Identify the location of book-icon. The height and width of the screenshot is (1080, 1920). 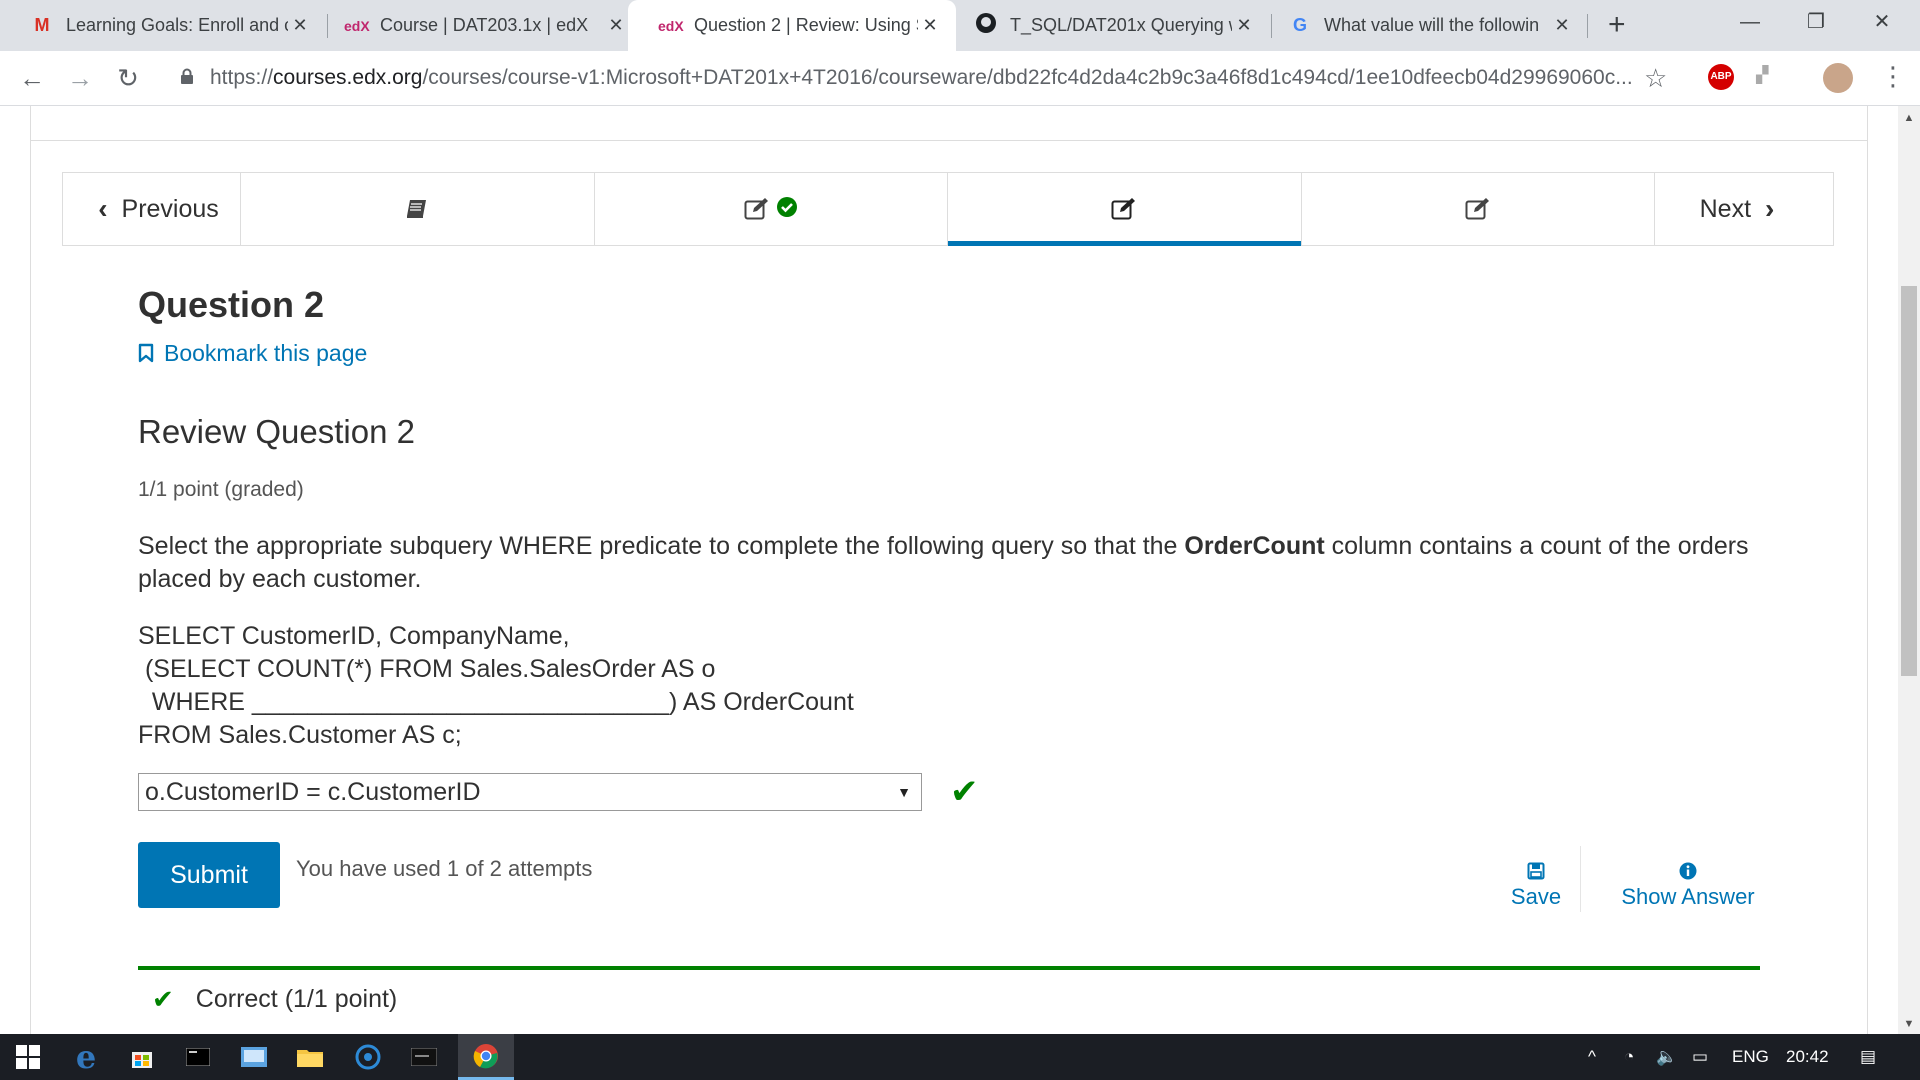
(417, 209).